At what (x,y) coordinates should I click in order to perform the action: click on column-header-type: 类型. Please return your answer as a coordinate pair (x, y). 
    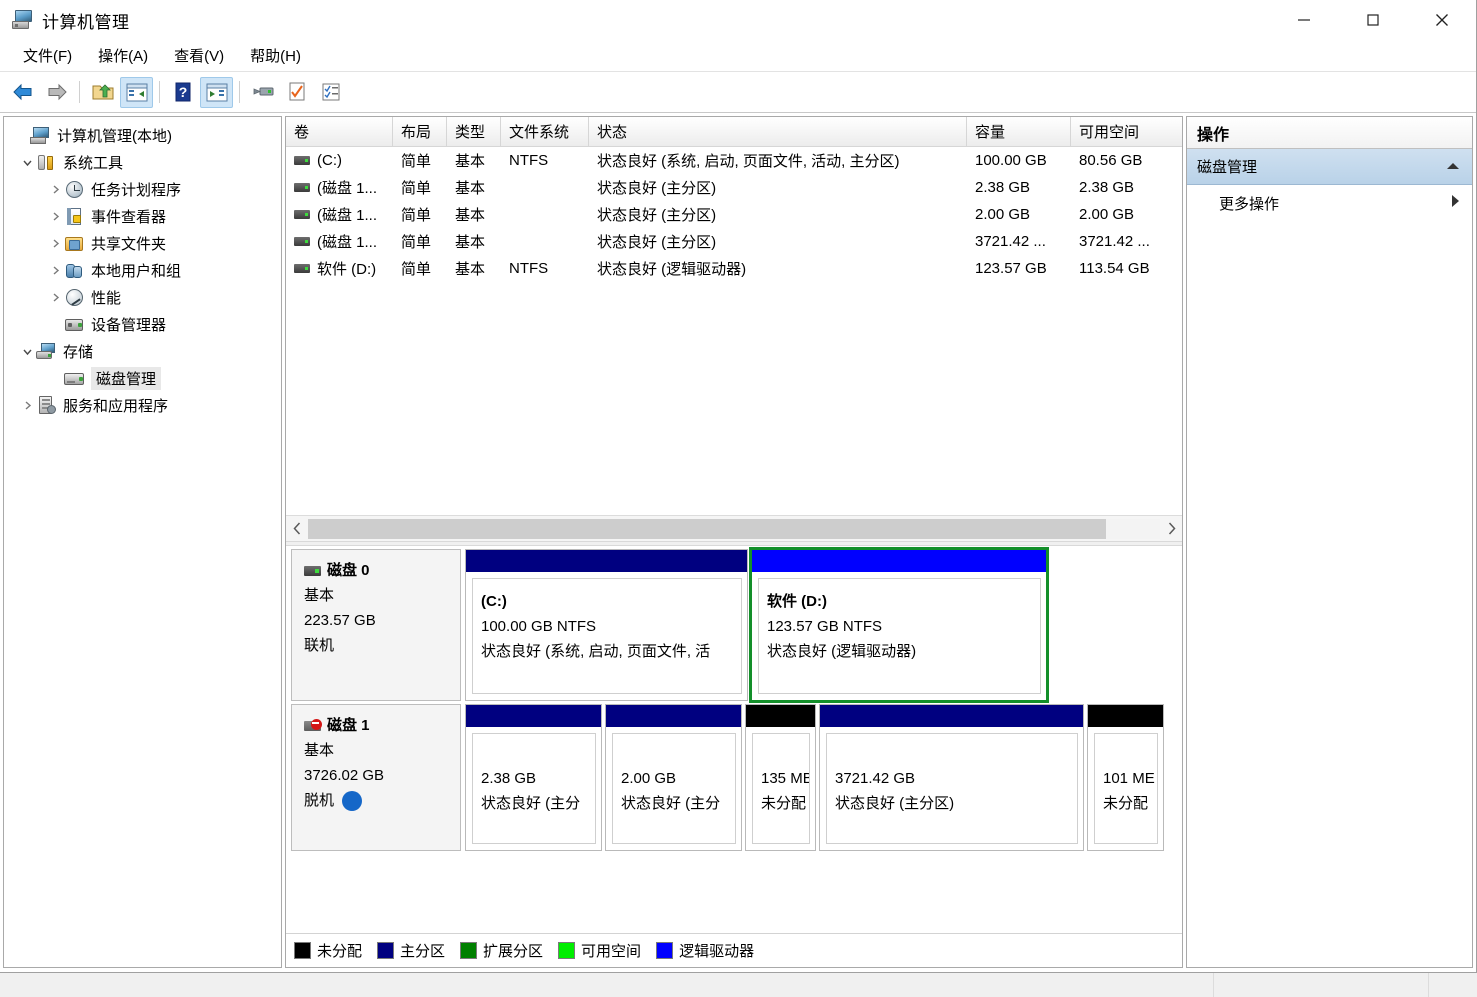
    Looking at the image, I should click on (474, 131).